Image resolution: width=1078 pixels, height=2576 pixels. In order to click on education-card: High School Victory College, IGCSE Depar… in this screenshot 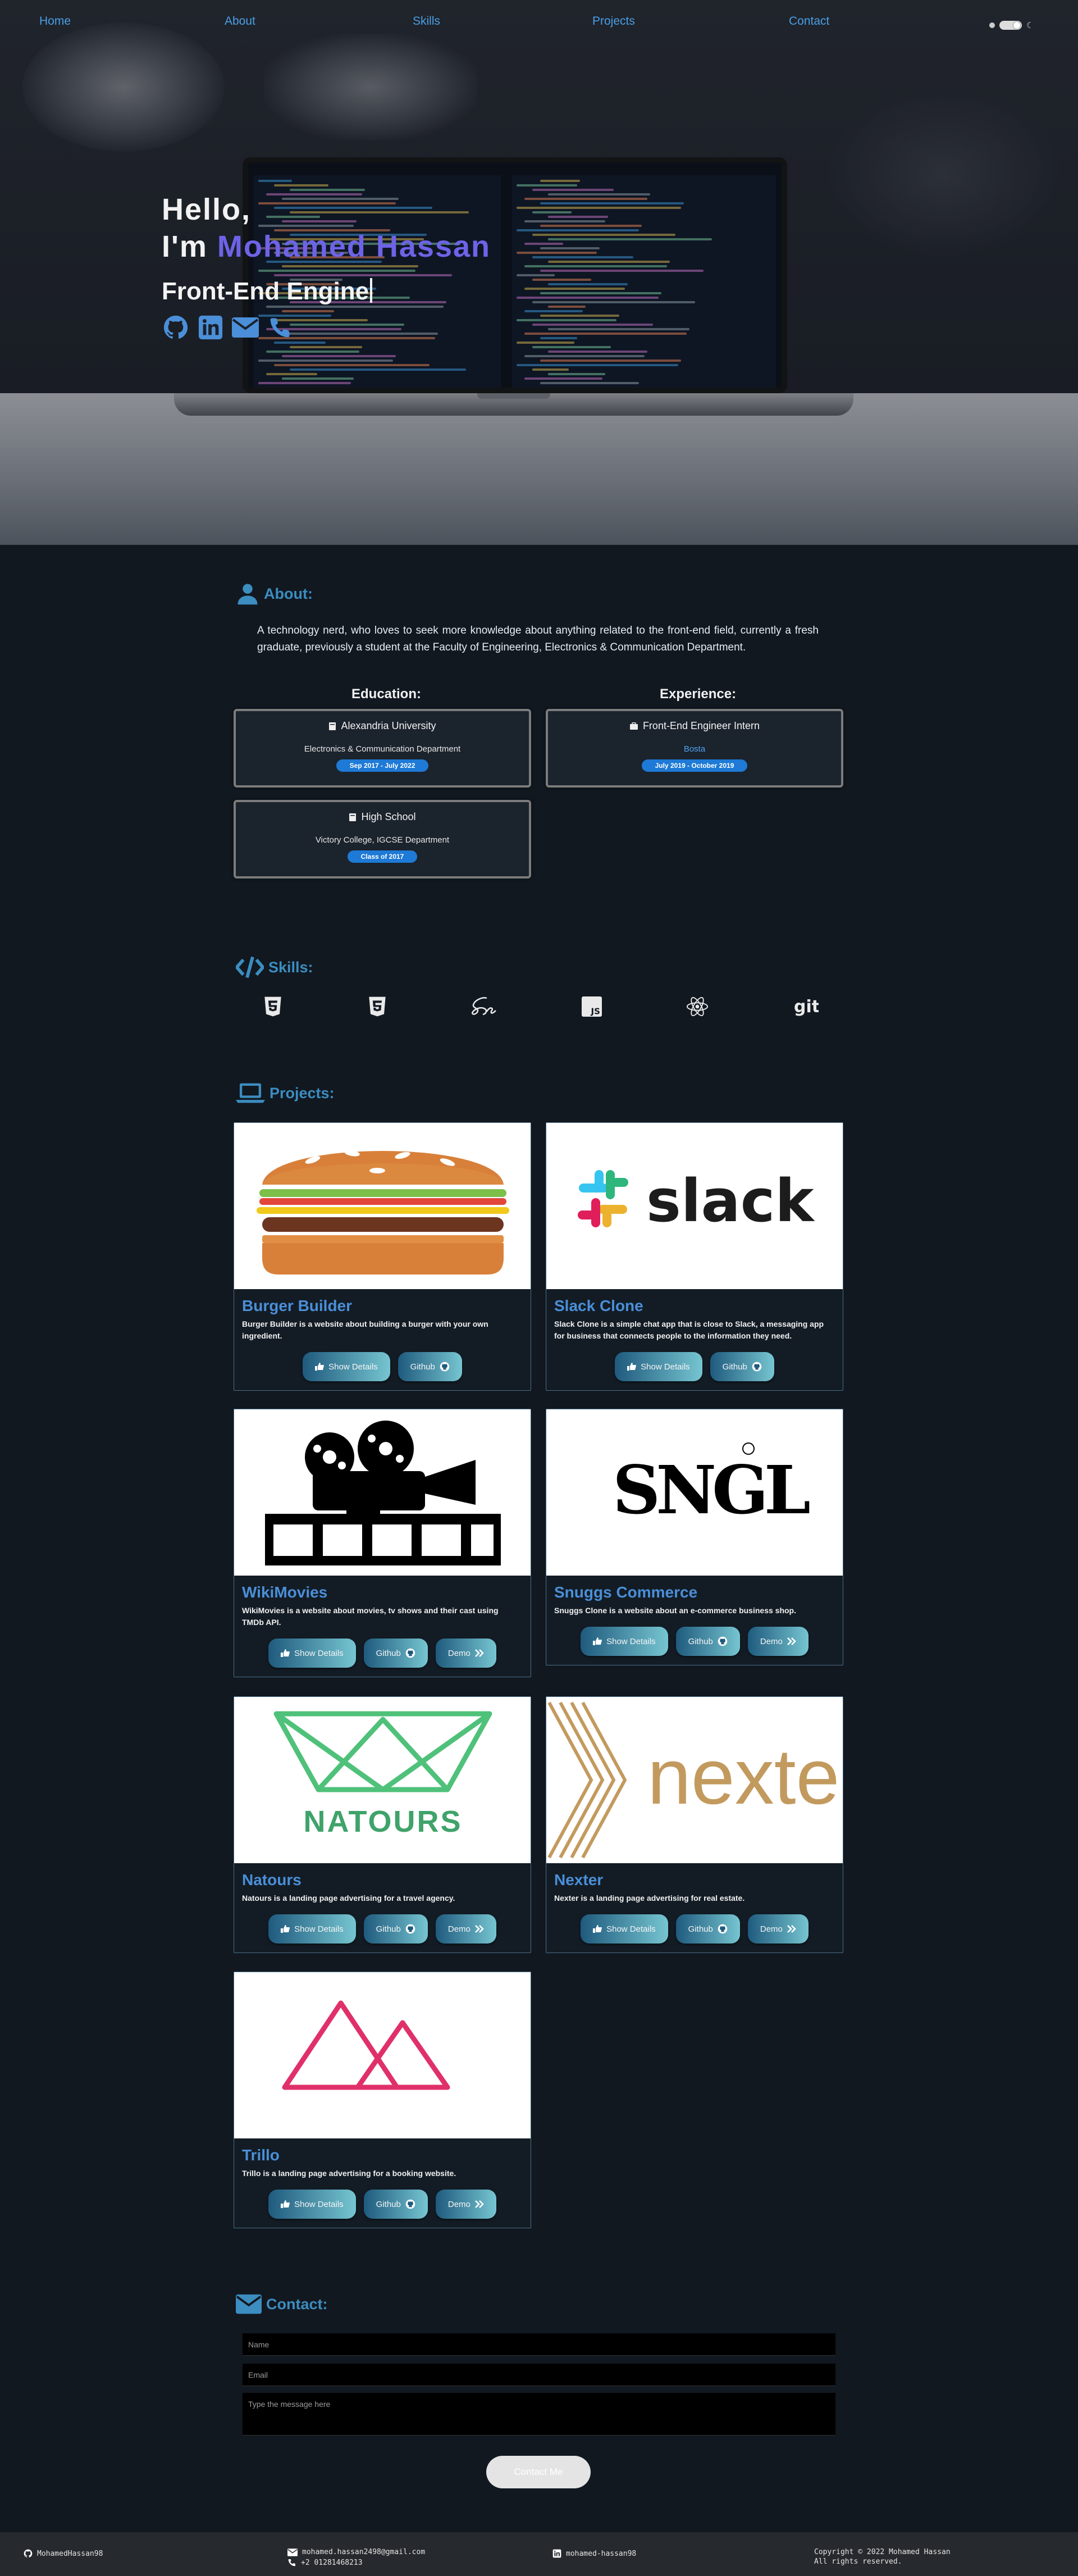, I will do `click(382, 839)`.